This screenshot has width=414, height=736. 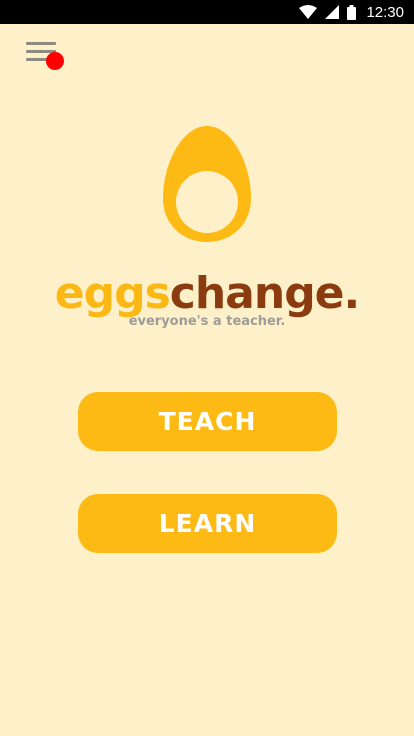 I want to click on status-time: 12:30, so click(x=385, y=12).